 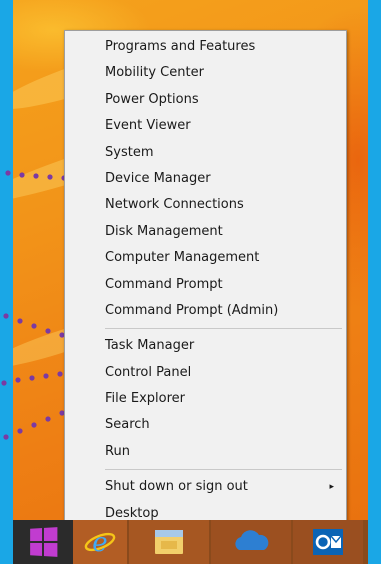 I want to click on taskbar: e, so click(x=190, y=542).